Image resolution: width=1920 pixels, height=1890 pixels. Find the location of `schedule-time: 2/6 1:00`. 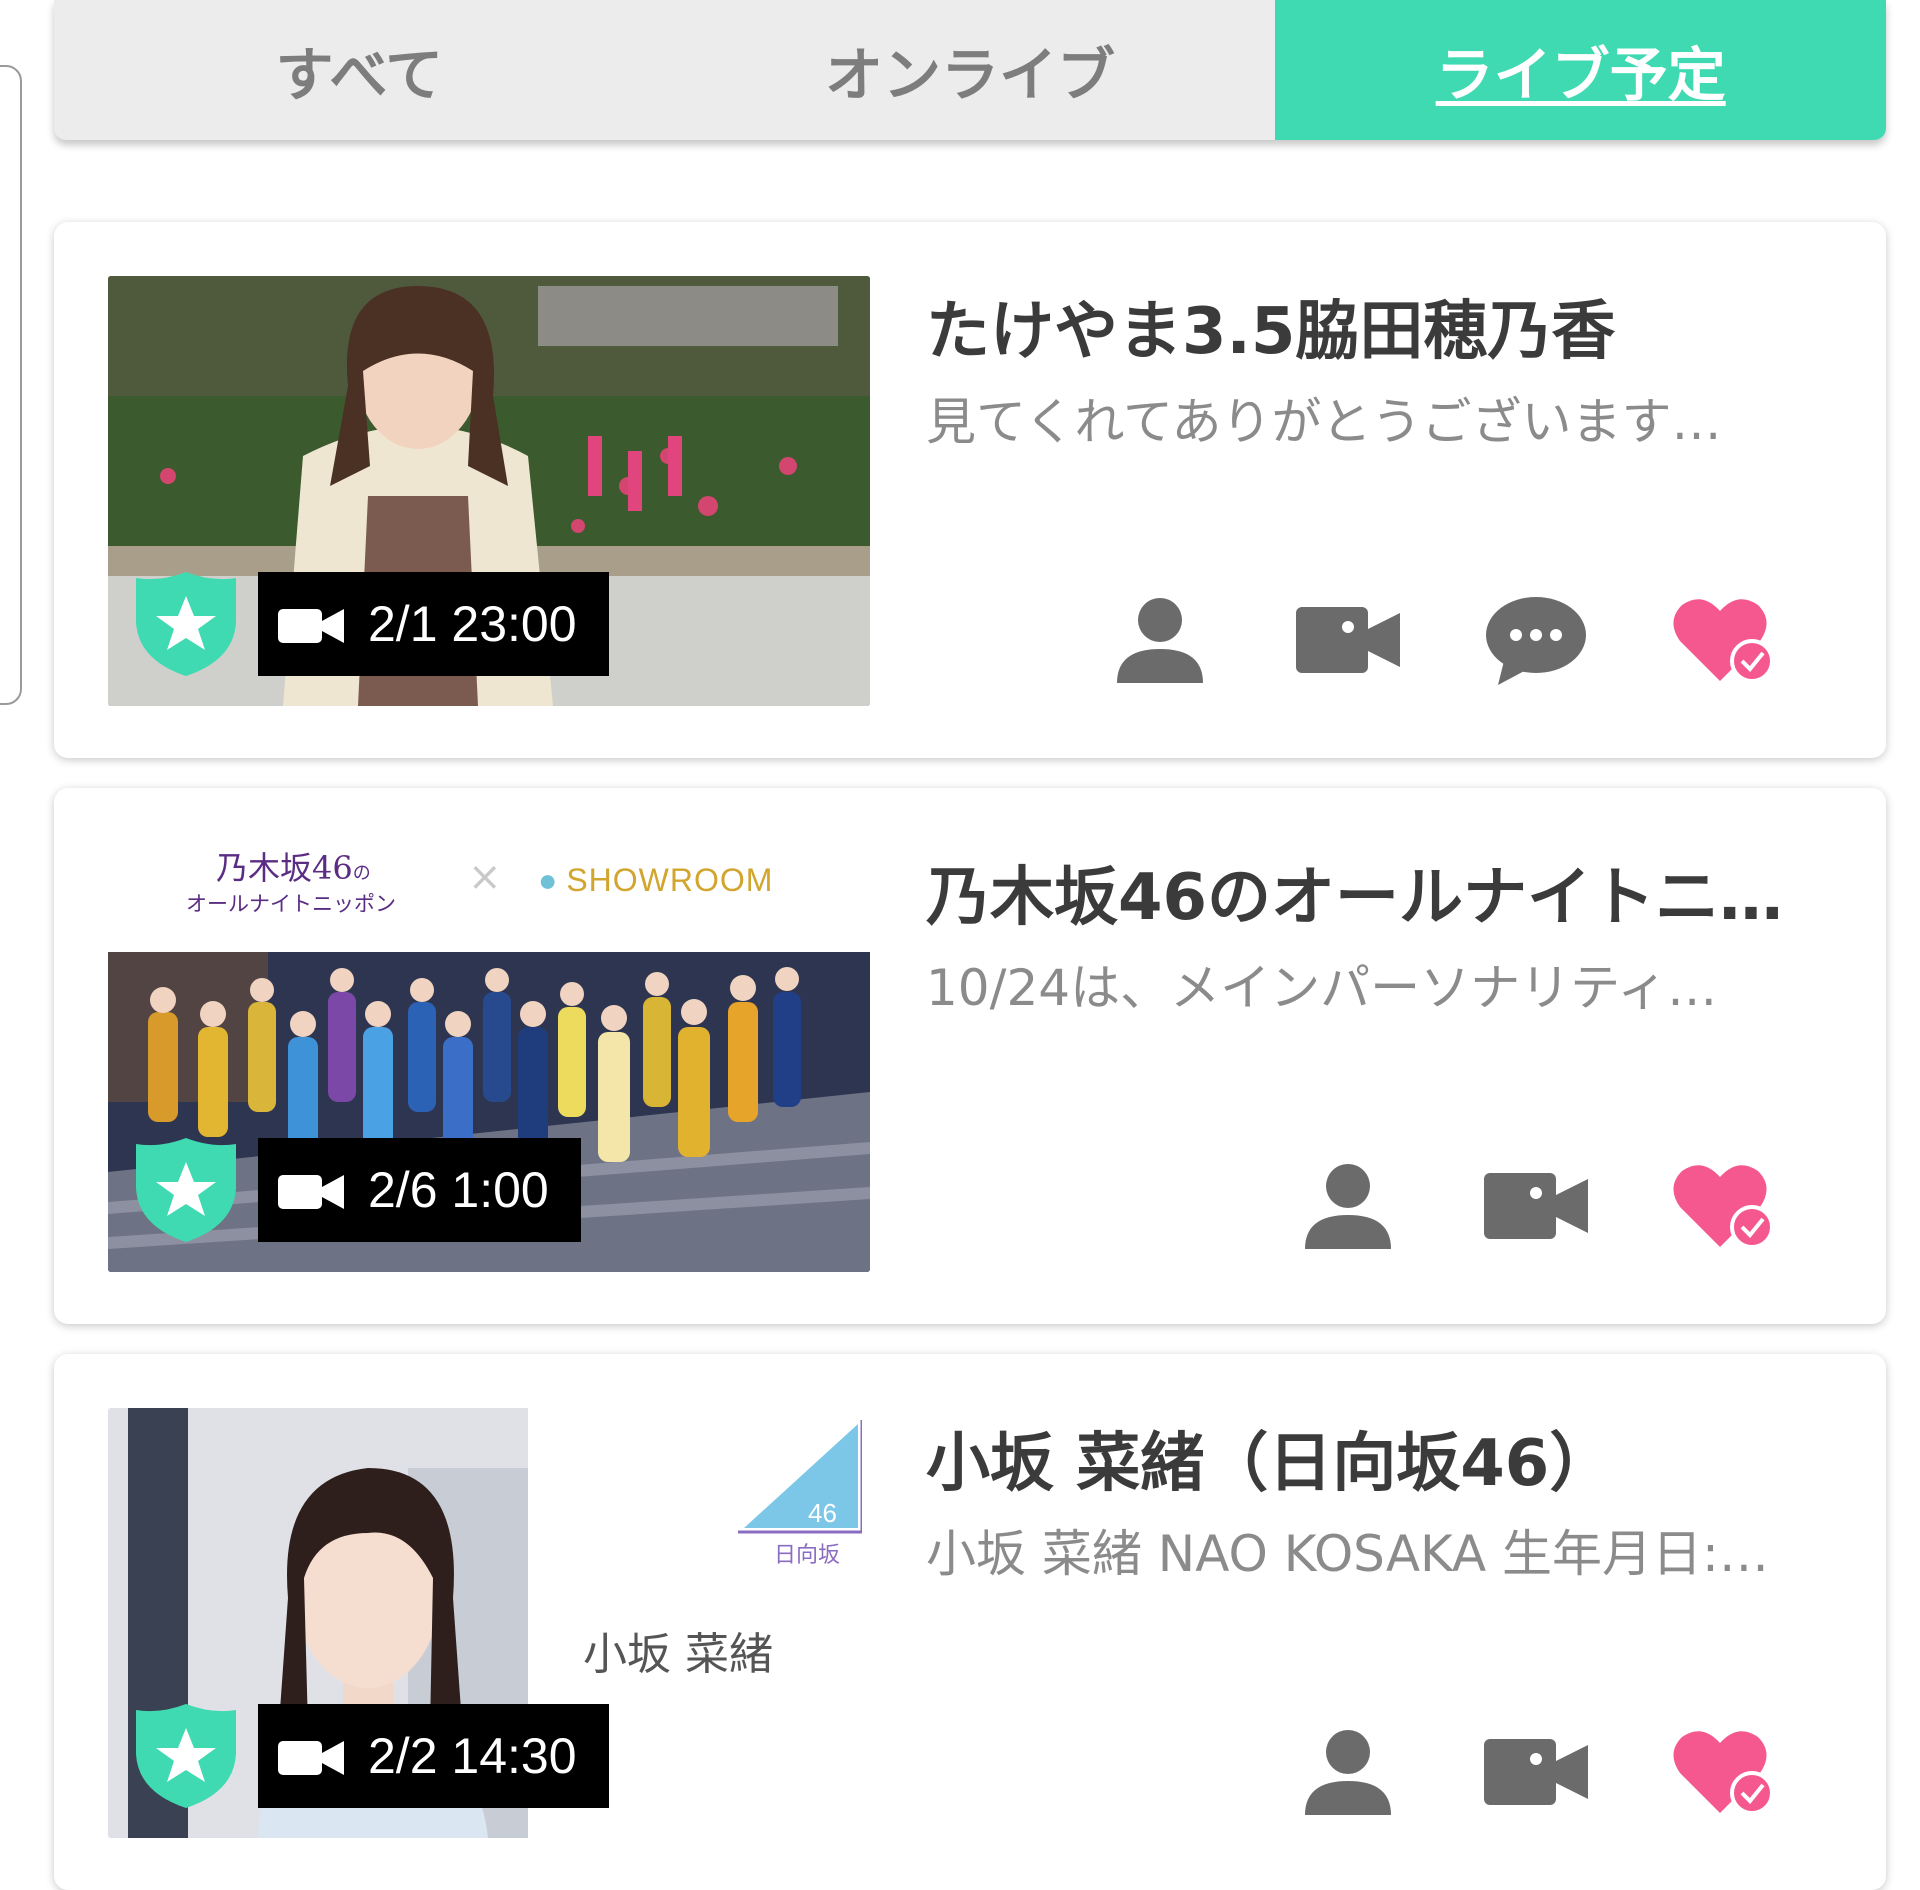

schedule-time: 2/6 1:00 is located at coordinates (458, 1190).